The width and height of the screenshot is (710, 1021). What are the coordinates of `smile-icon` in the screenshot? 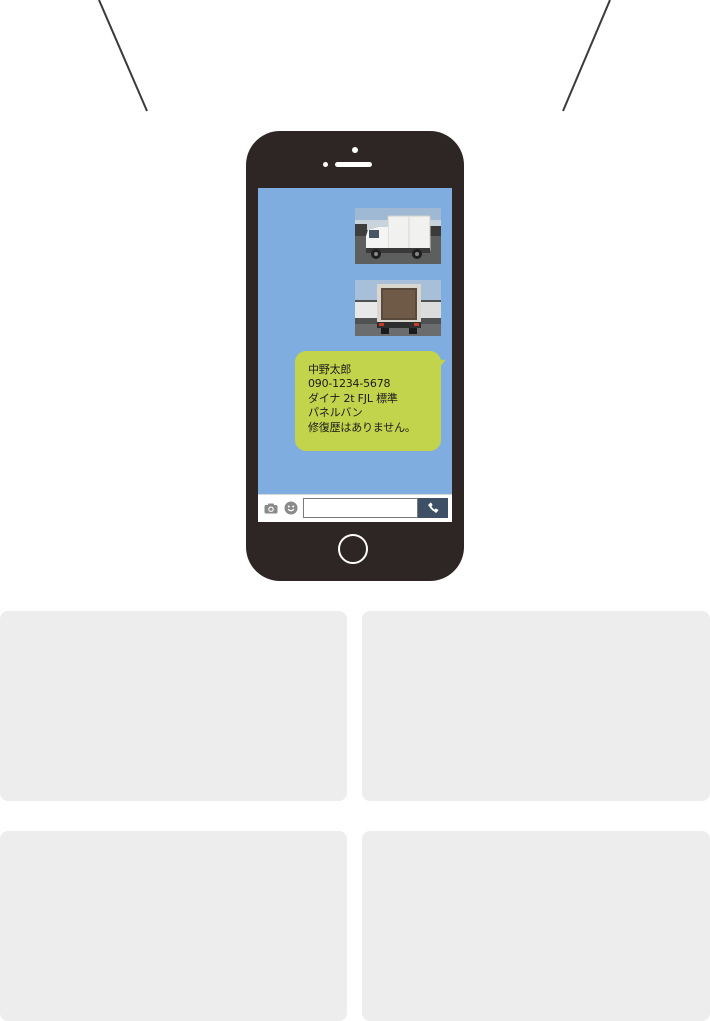 It's located at (291, 508).